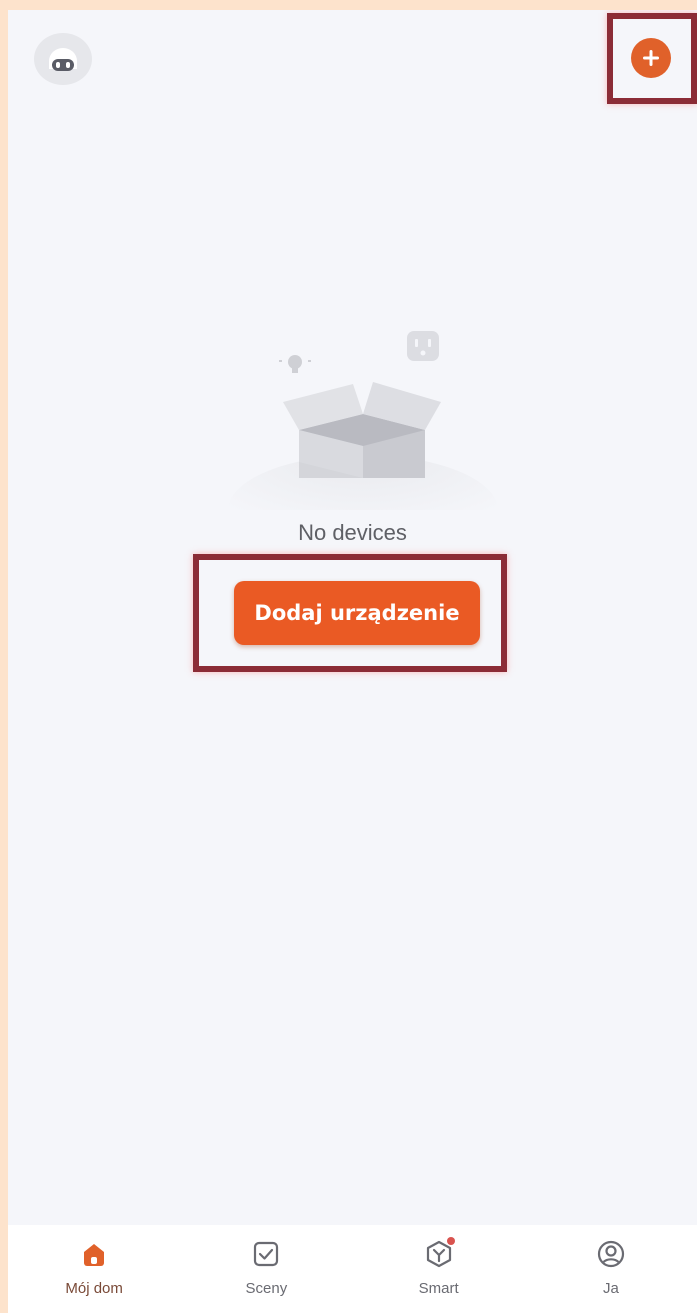  I want to click on bottom-tab-bar: Mój dom Sceny Smart Ja, so click(352, 1269).